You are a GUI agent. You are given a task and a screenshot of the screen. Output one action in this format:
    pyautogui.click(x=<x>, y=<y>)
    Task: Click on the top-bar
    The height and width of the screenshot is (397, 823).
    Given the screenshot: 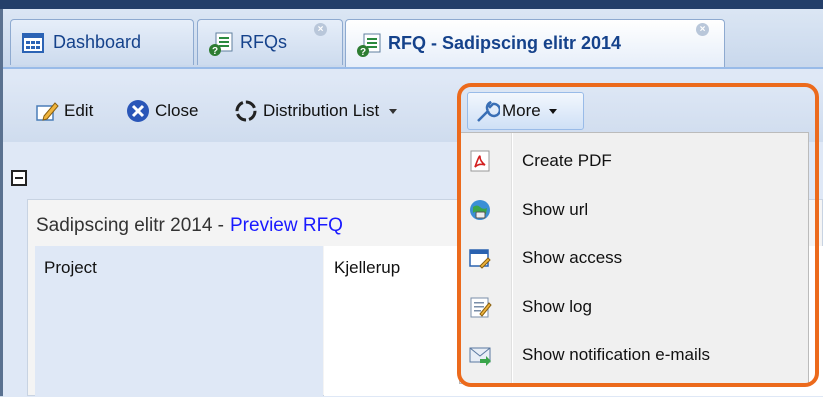 What is the action you would take?
    pyautogui.click(x=411, y=4)
    